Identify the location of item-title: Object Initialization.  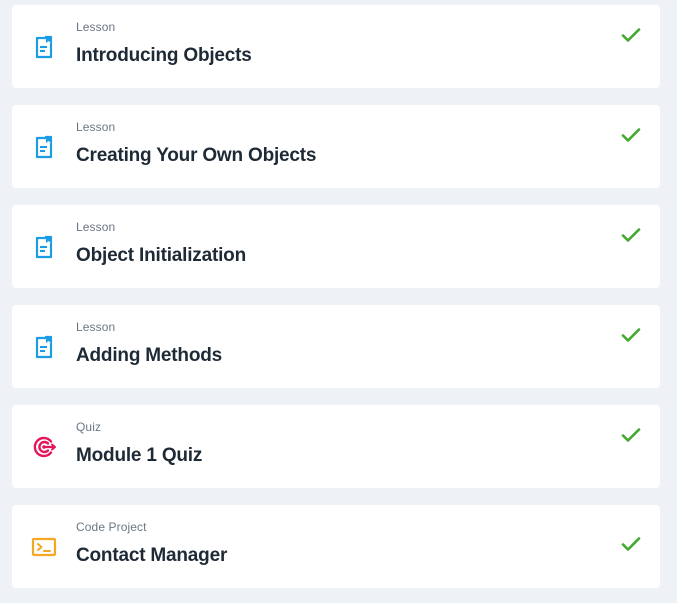
(161, 255).